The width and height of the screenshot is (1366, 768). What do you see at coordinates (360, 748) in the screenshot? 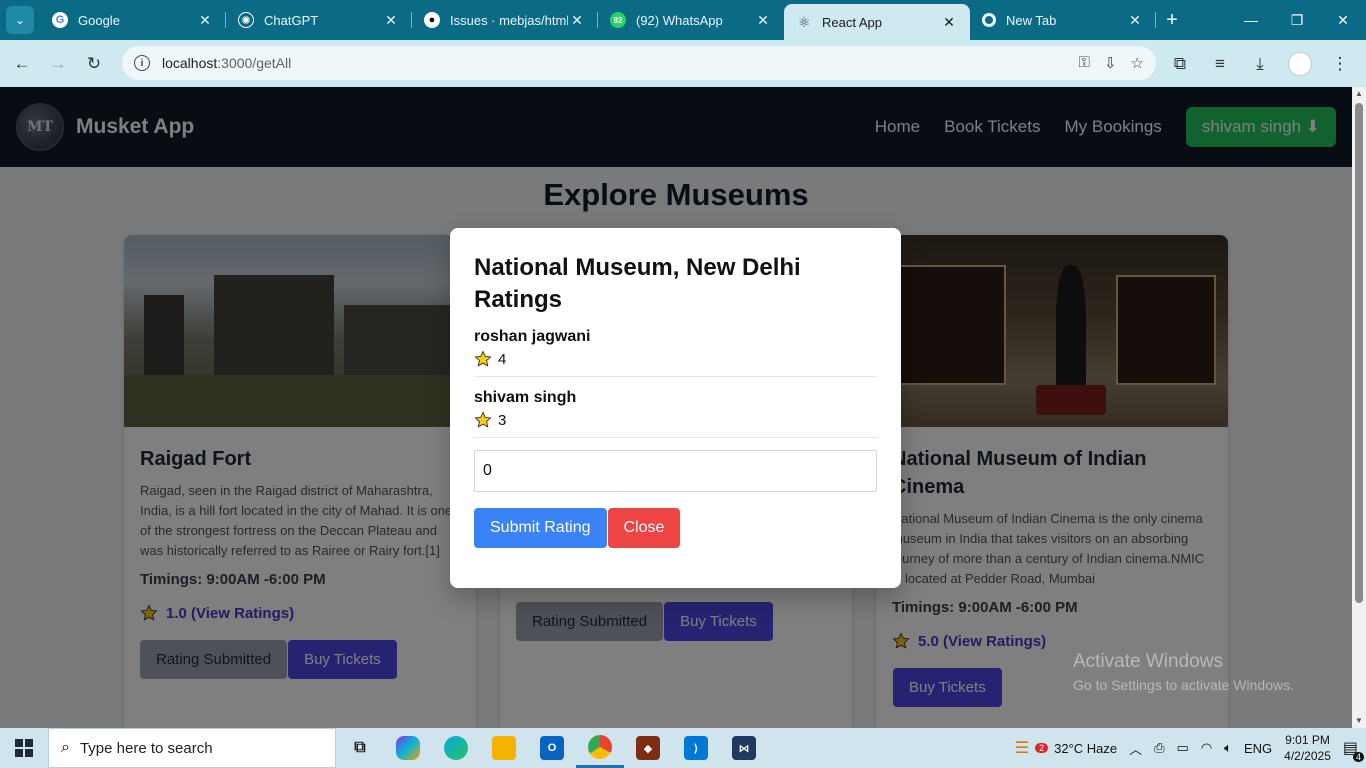
I see `task-view-icon: ⧉` at bounding box center [360, 748].